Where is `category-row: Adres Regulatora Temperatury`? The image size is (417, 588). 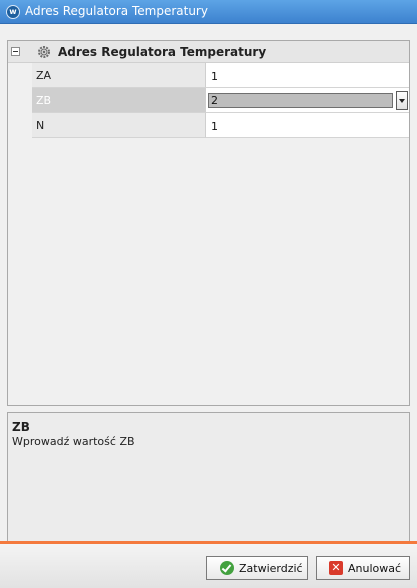
category-row: Adres Regulatora Temperatury is located at coordinates (208, 52).